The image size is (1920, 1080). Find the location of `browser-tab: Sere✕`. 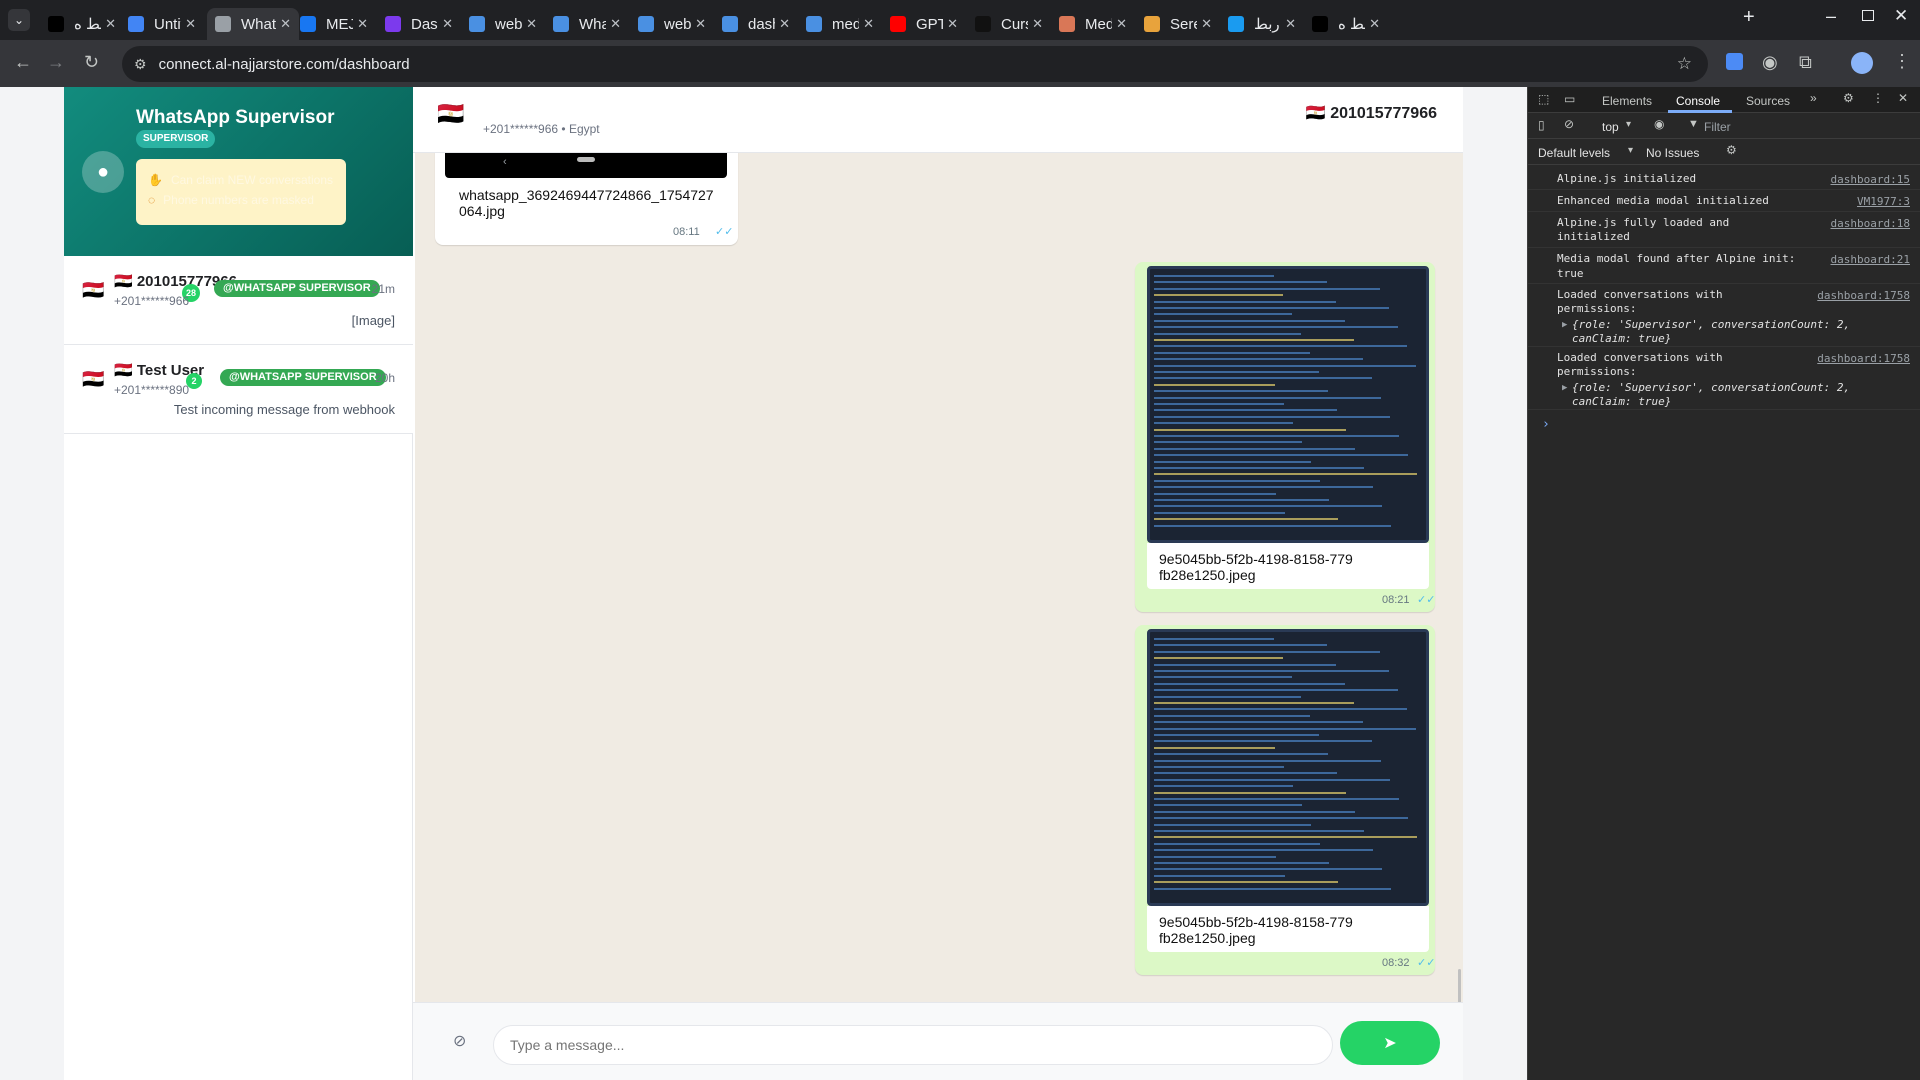

browser-tab: Sere✕ is located at coordinates (1178, 24).